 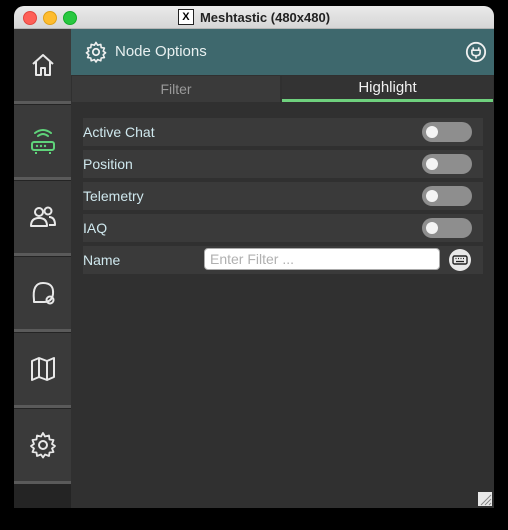 I want to click on sidebar-item-map, so click(x=42, y=370).